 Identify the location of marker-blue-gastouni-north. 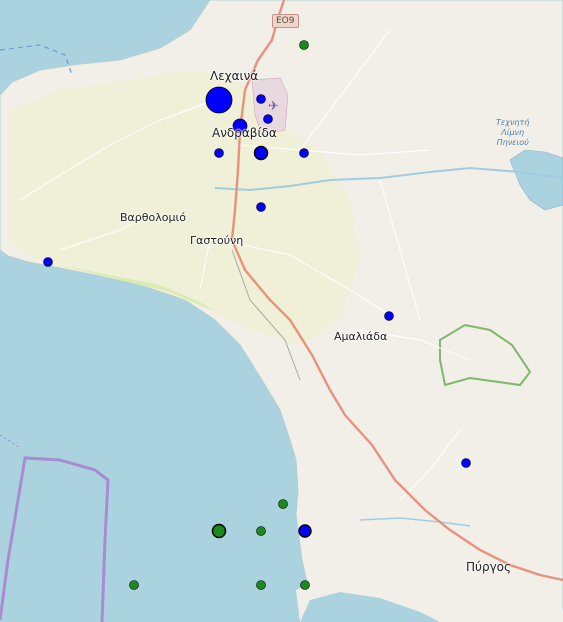
(261, 207).